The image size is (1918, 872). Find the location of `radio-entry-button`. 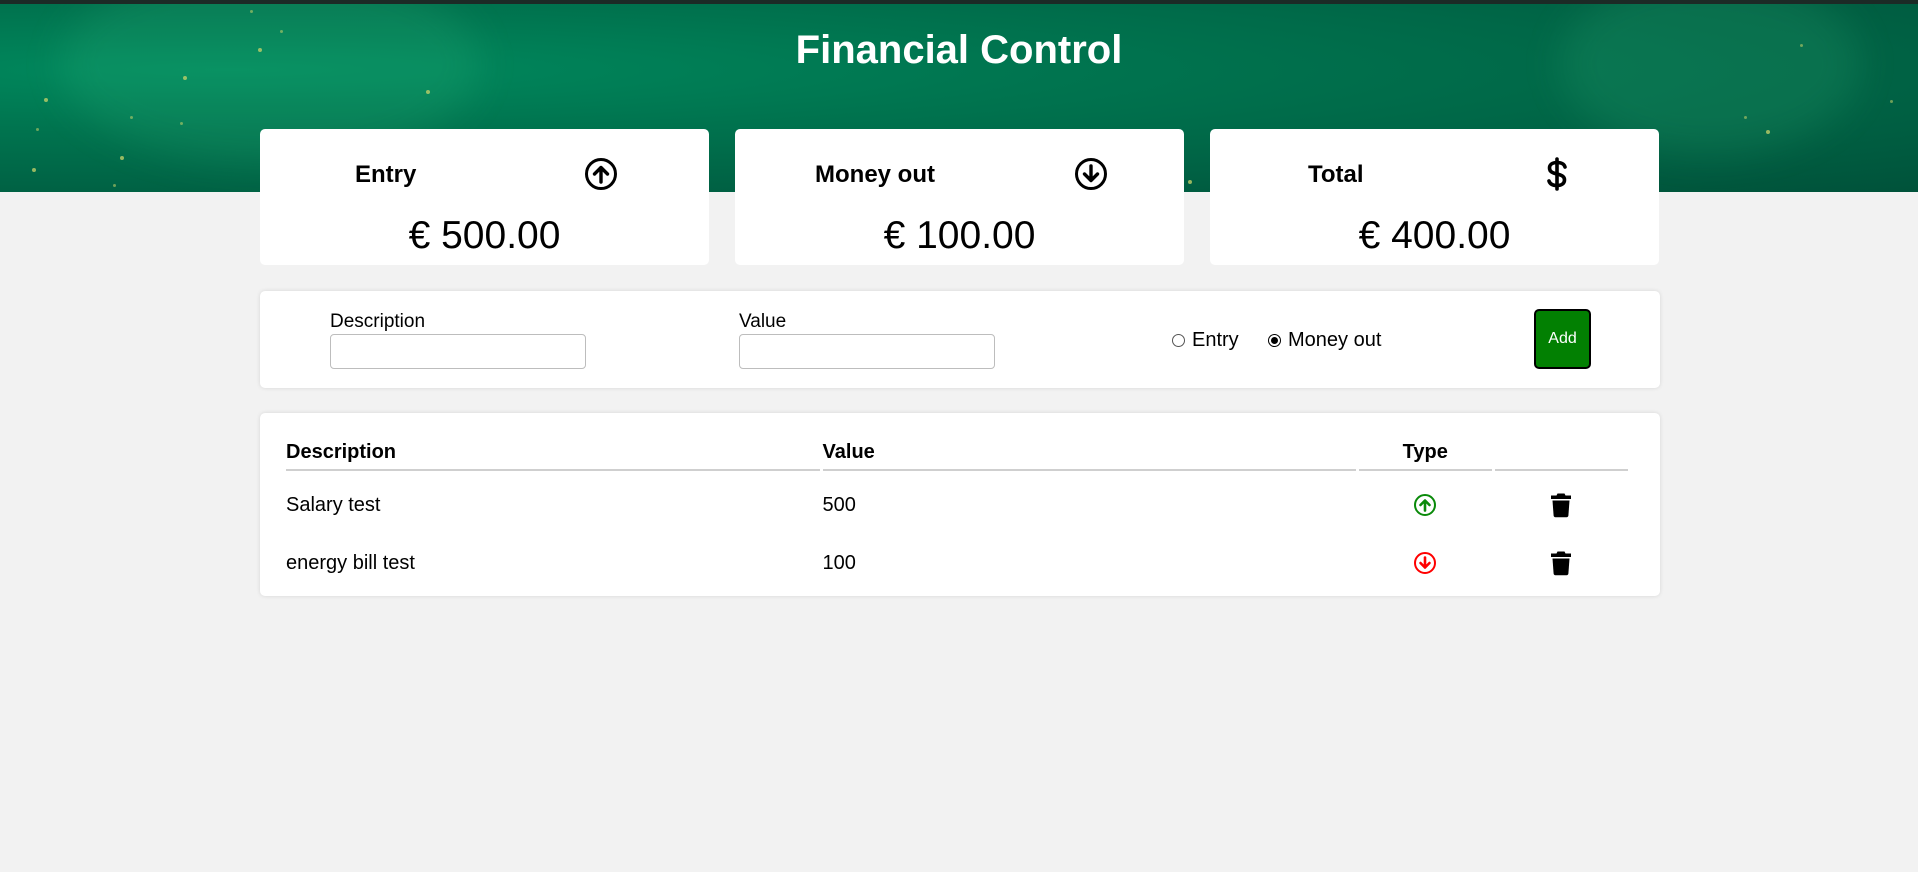

radio-entry-button is located at coordinates (1178, 340).